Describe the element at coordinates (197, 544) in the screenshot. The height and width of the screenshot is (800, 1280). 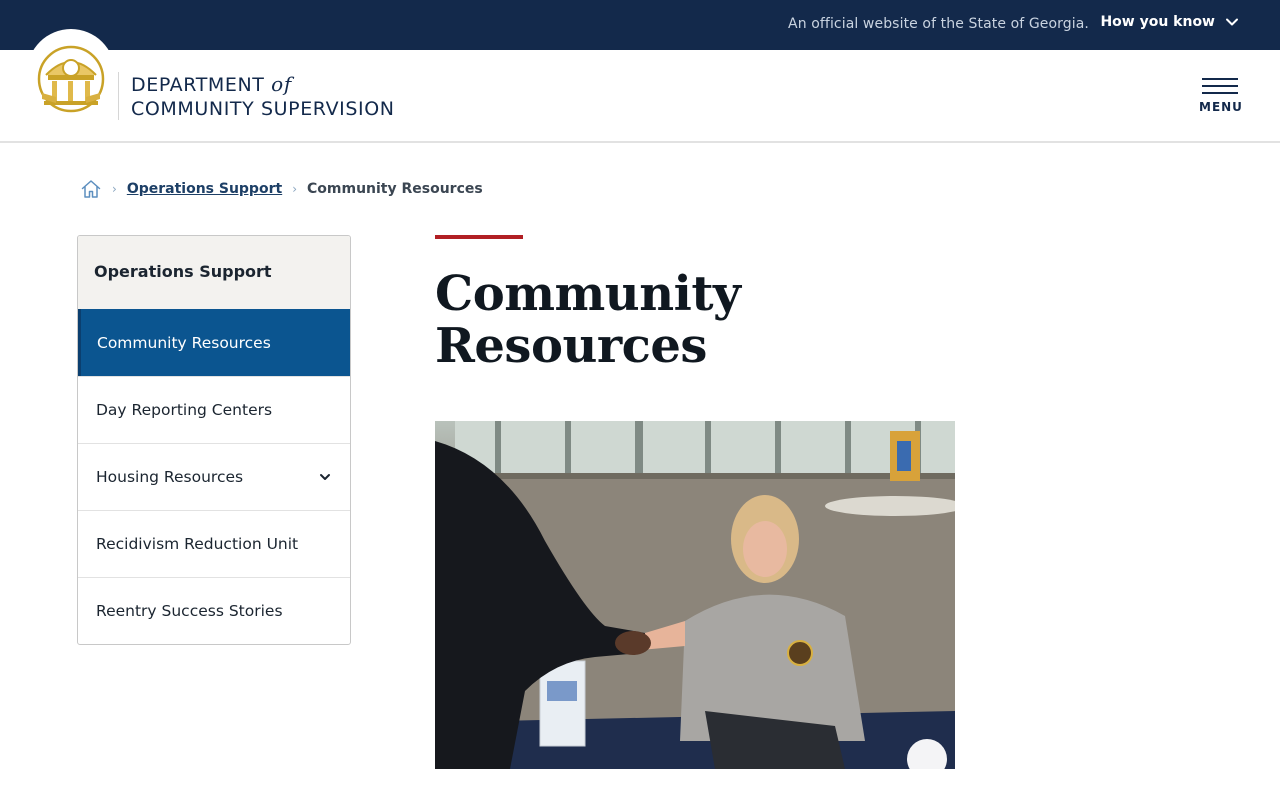
I see `sidebar-item-label: Recidivism Reduction Unit` at that location.